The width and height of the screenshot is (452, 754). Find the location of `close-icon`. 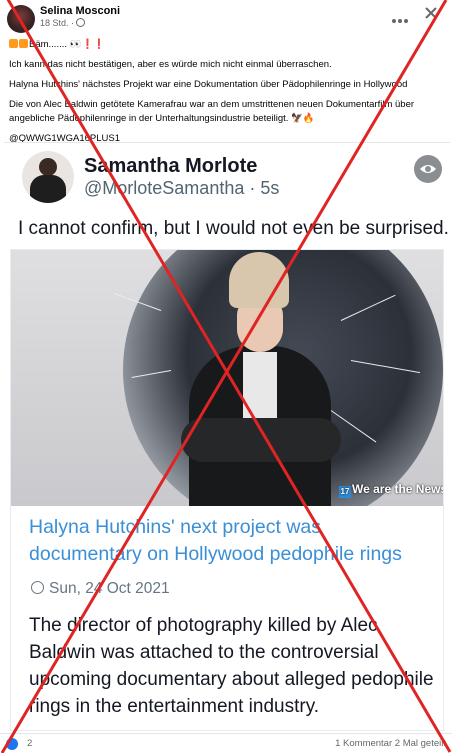

close-icon is located at coordinates (431, 13).